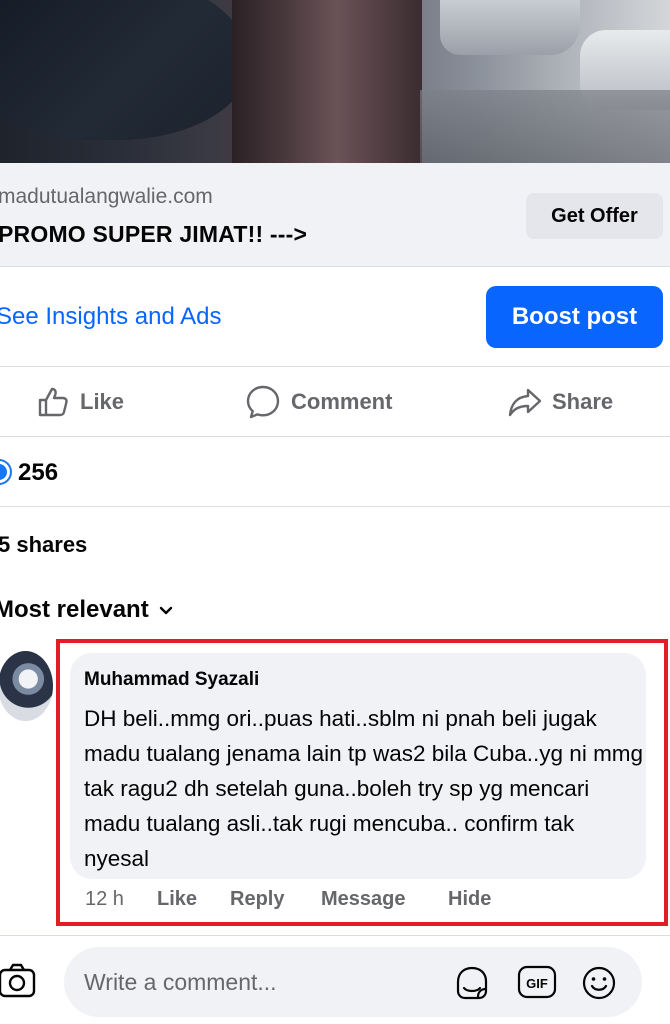 Image resolution: width=670 pixels, height=1024 pixels. Describe the element at coordinates (74, 609) in the screenshot. I see `sort-label: Most relevant` at that location.